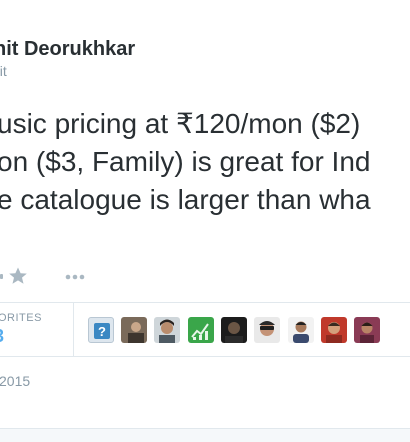  What do you see at coordinates (1, 276) in the screenshot?
I see `retweet-icon-partial` at bounding box center [1, 276].